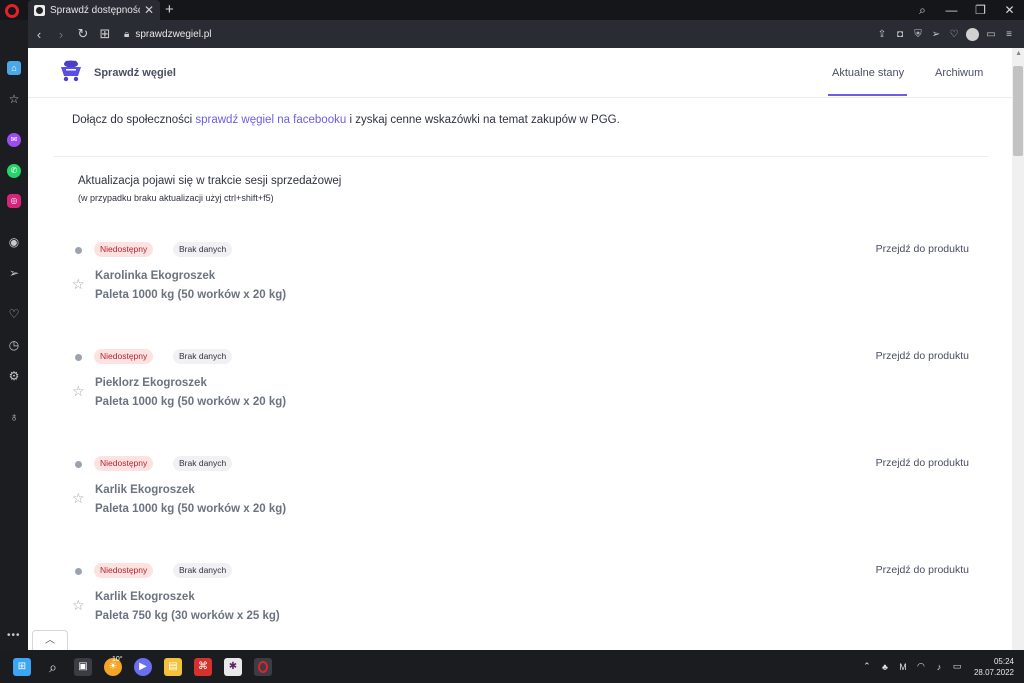  I want to click on nav-tab-current: Aktualne stany, so click(868, 73).